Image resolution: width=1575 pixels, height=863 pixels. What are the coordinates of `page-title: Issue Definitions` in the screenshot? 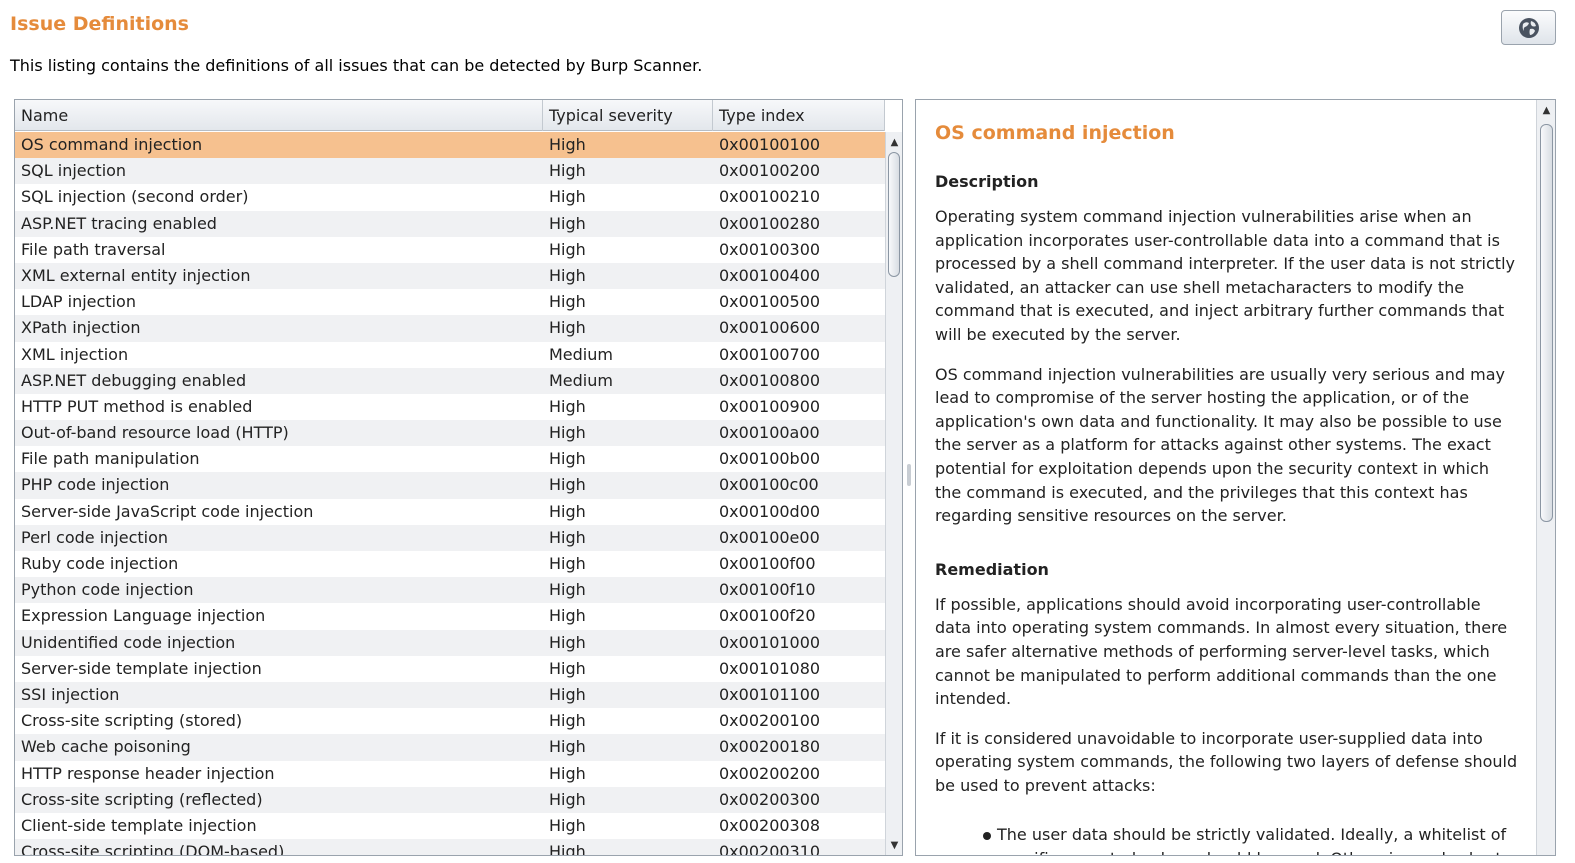 It's located at (99, 24).